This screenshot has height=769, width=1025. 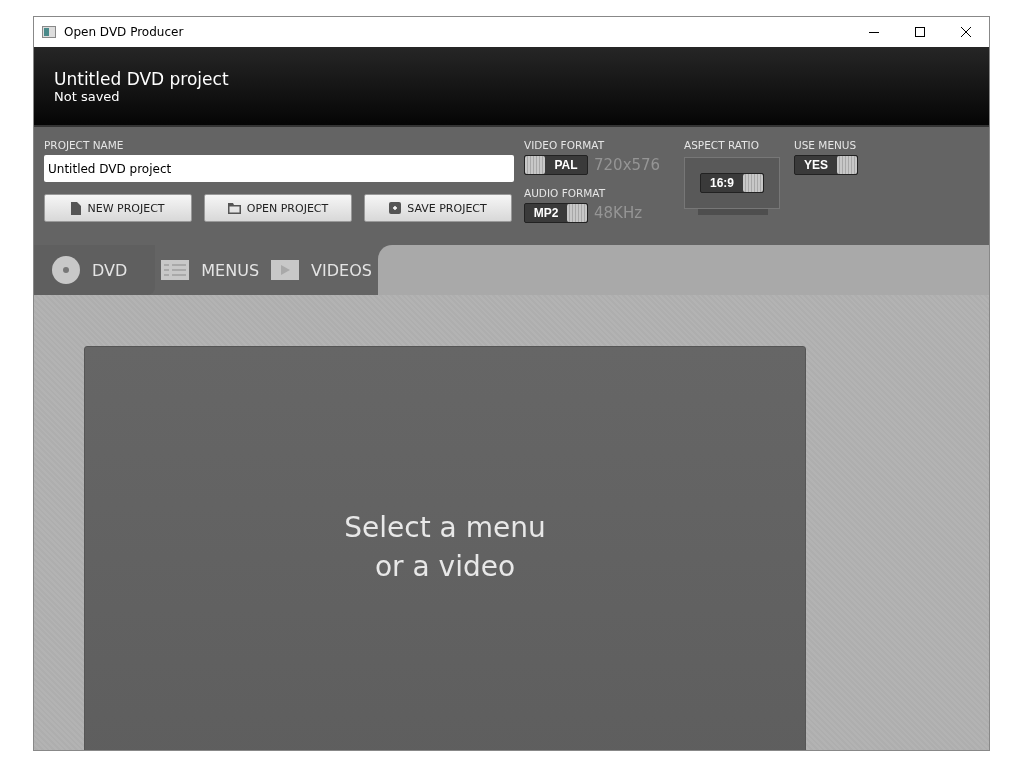 What do you see at coordinates (76, 208) in the screenshot?
I see `document-icon` at bounding box center [76, 208].